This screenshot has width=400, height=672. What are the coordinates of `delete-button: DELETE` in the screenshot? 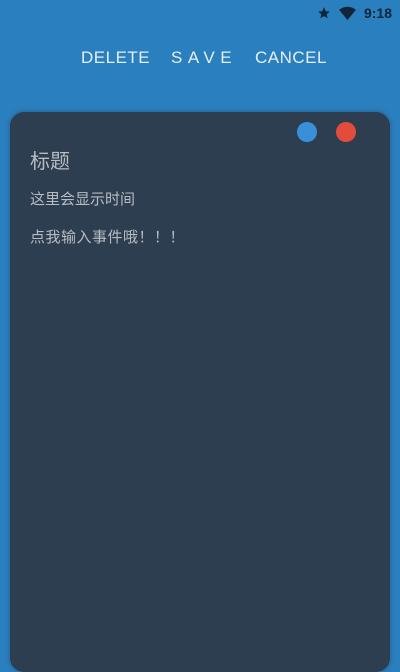 It's located at (115, 58).